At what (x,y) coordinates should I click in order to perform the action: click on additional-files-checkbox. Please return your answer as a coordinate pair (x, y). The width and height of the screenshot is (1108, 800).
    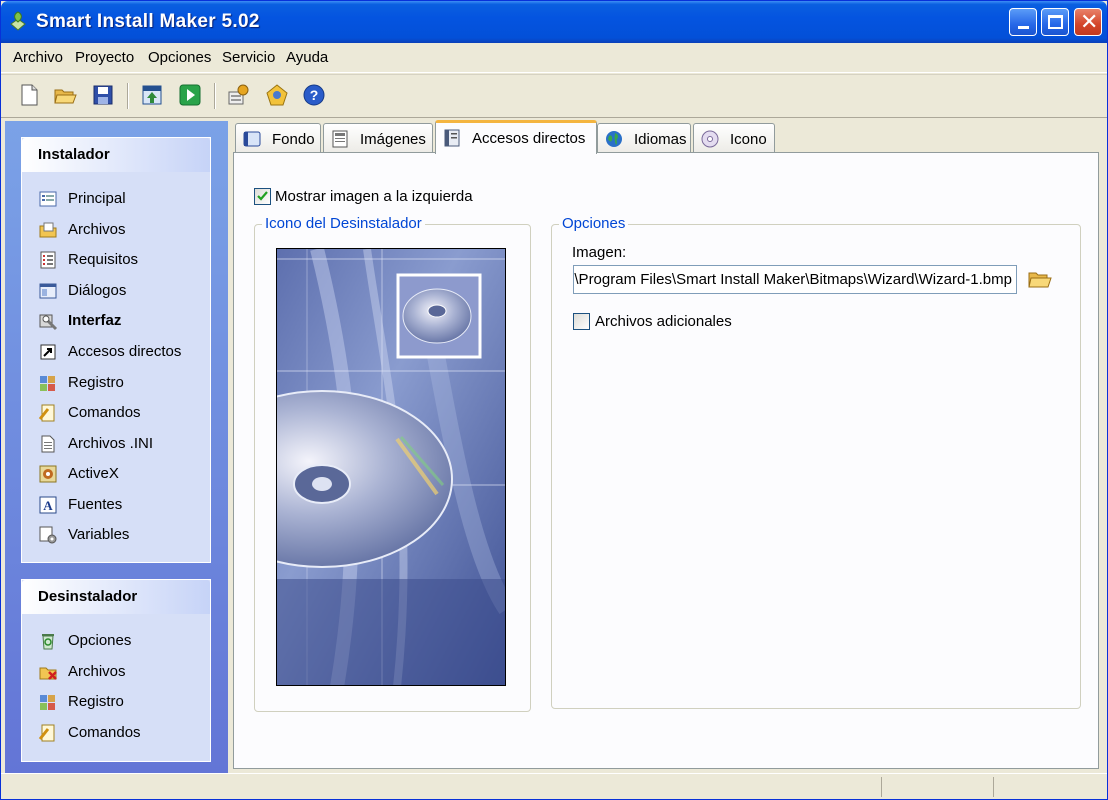
    Looking at the image, I should click on (581, 321).